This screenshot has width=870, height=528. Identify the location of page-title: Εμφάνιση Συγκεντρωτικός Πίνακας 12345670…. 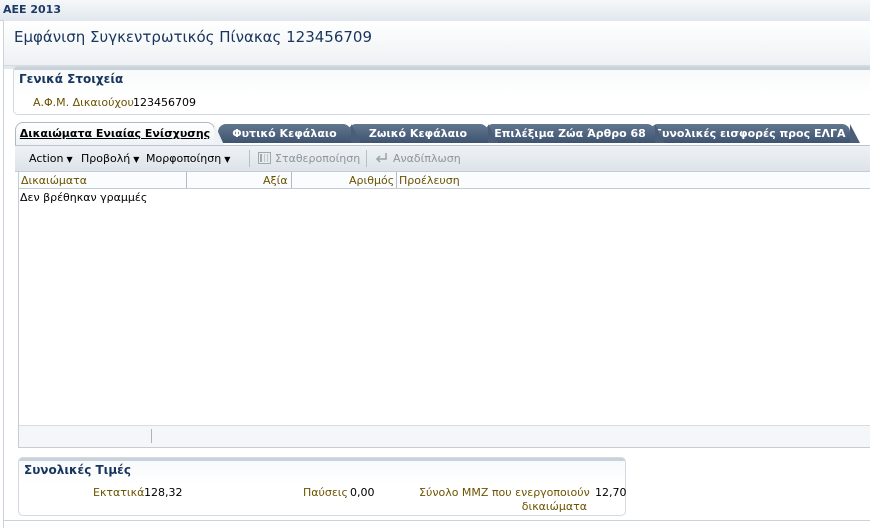
(193, 37).